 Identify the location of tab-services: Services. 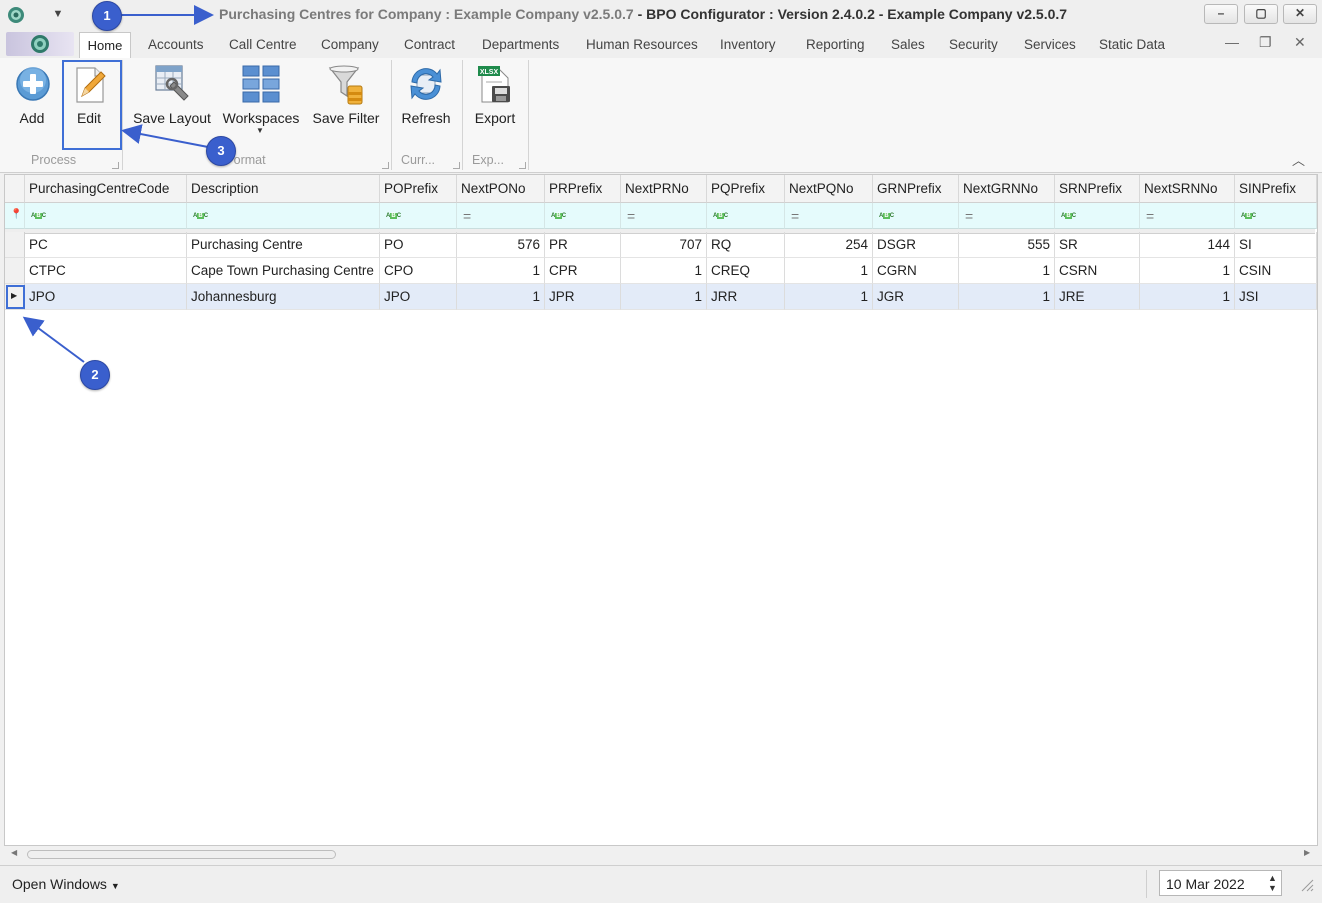
(1050, 44).